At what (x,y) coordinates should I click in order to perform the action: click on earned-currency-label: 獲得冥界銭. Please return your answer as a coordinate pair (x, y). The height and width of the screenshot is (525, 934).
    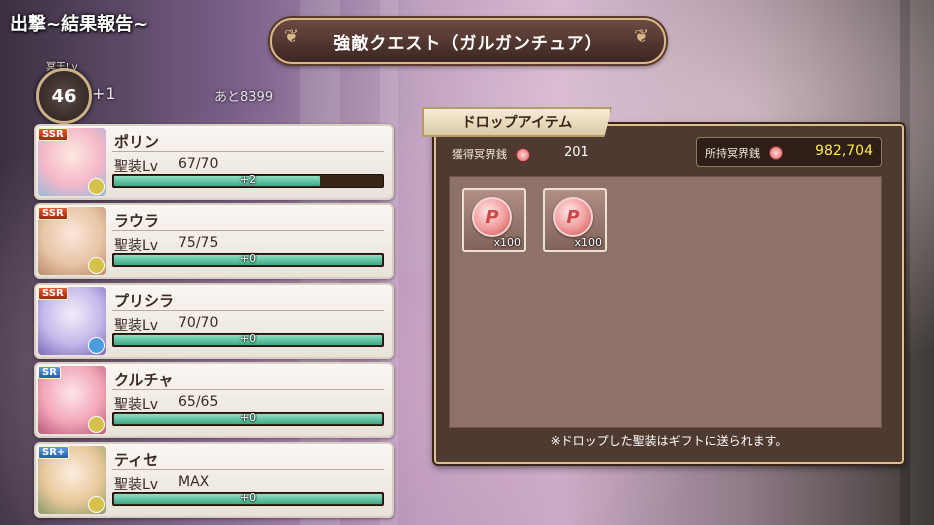
    Looking at the image, I should click on (479, 154).